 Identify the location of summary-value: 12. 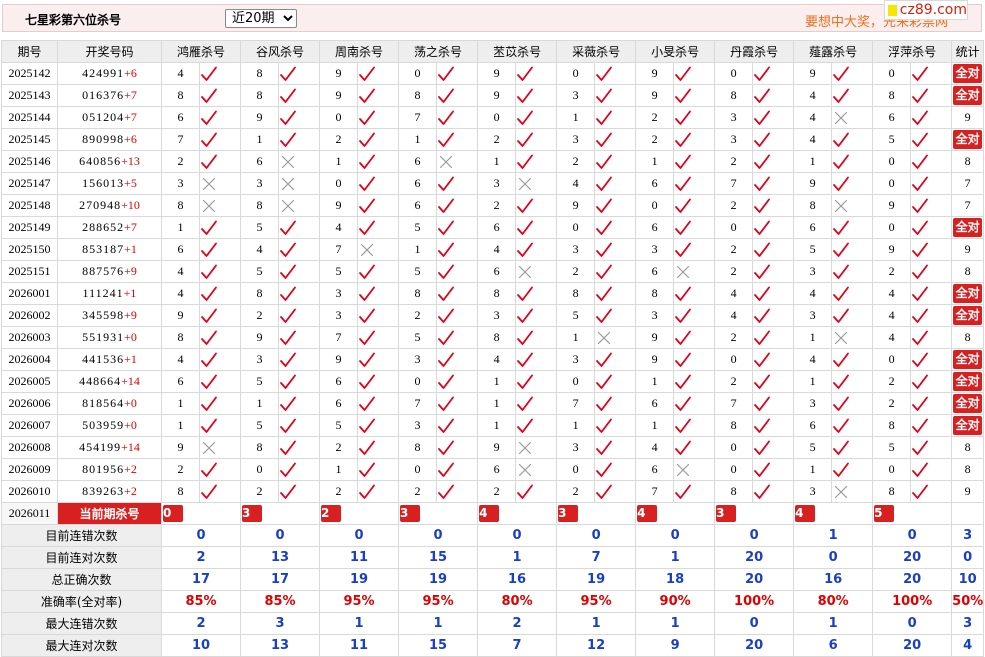
(596, 645).